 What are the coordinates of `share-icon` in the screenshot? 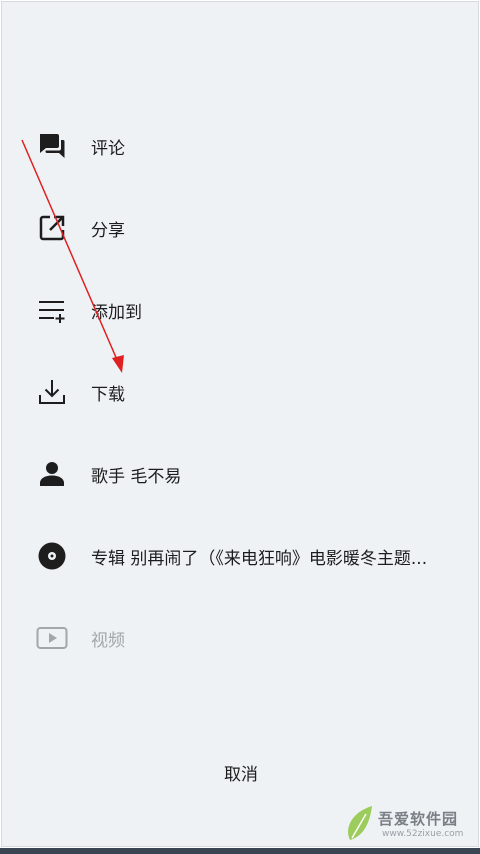 It's located at (52, 228).